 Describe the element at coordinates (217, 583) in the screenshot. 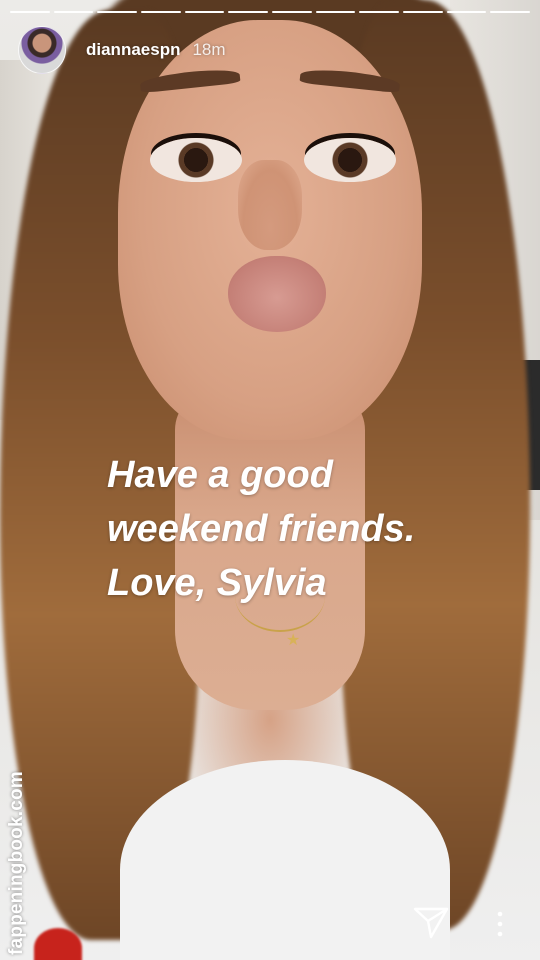

I see `caption-line-3: Love, Sylvia` at that location.